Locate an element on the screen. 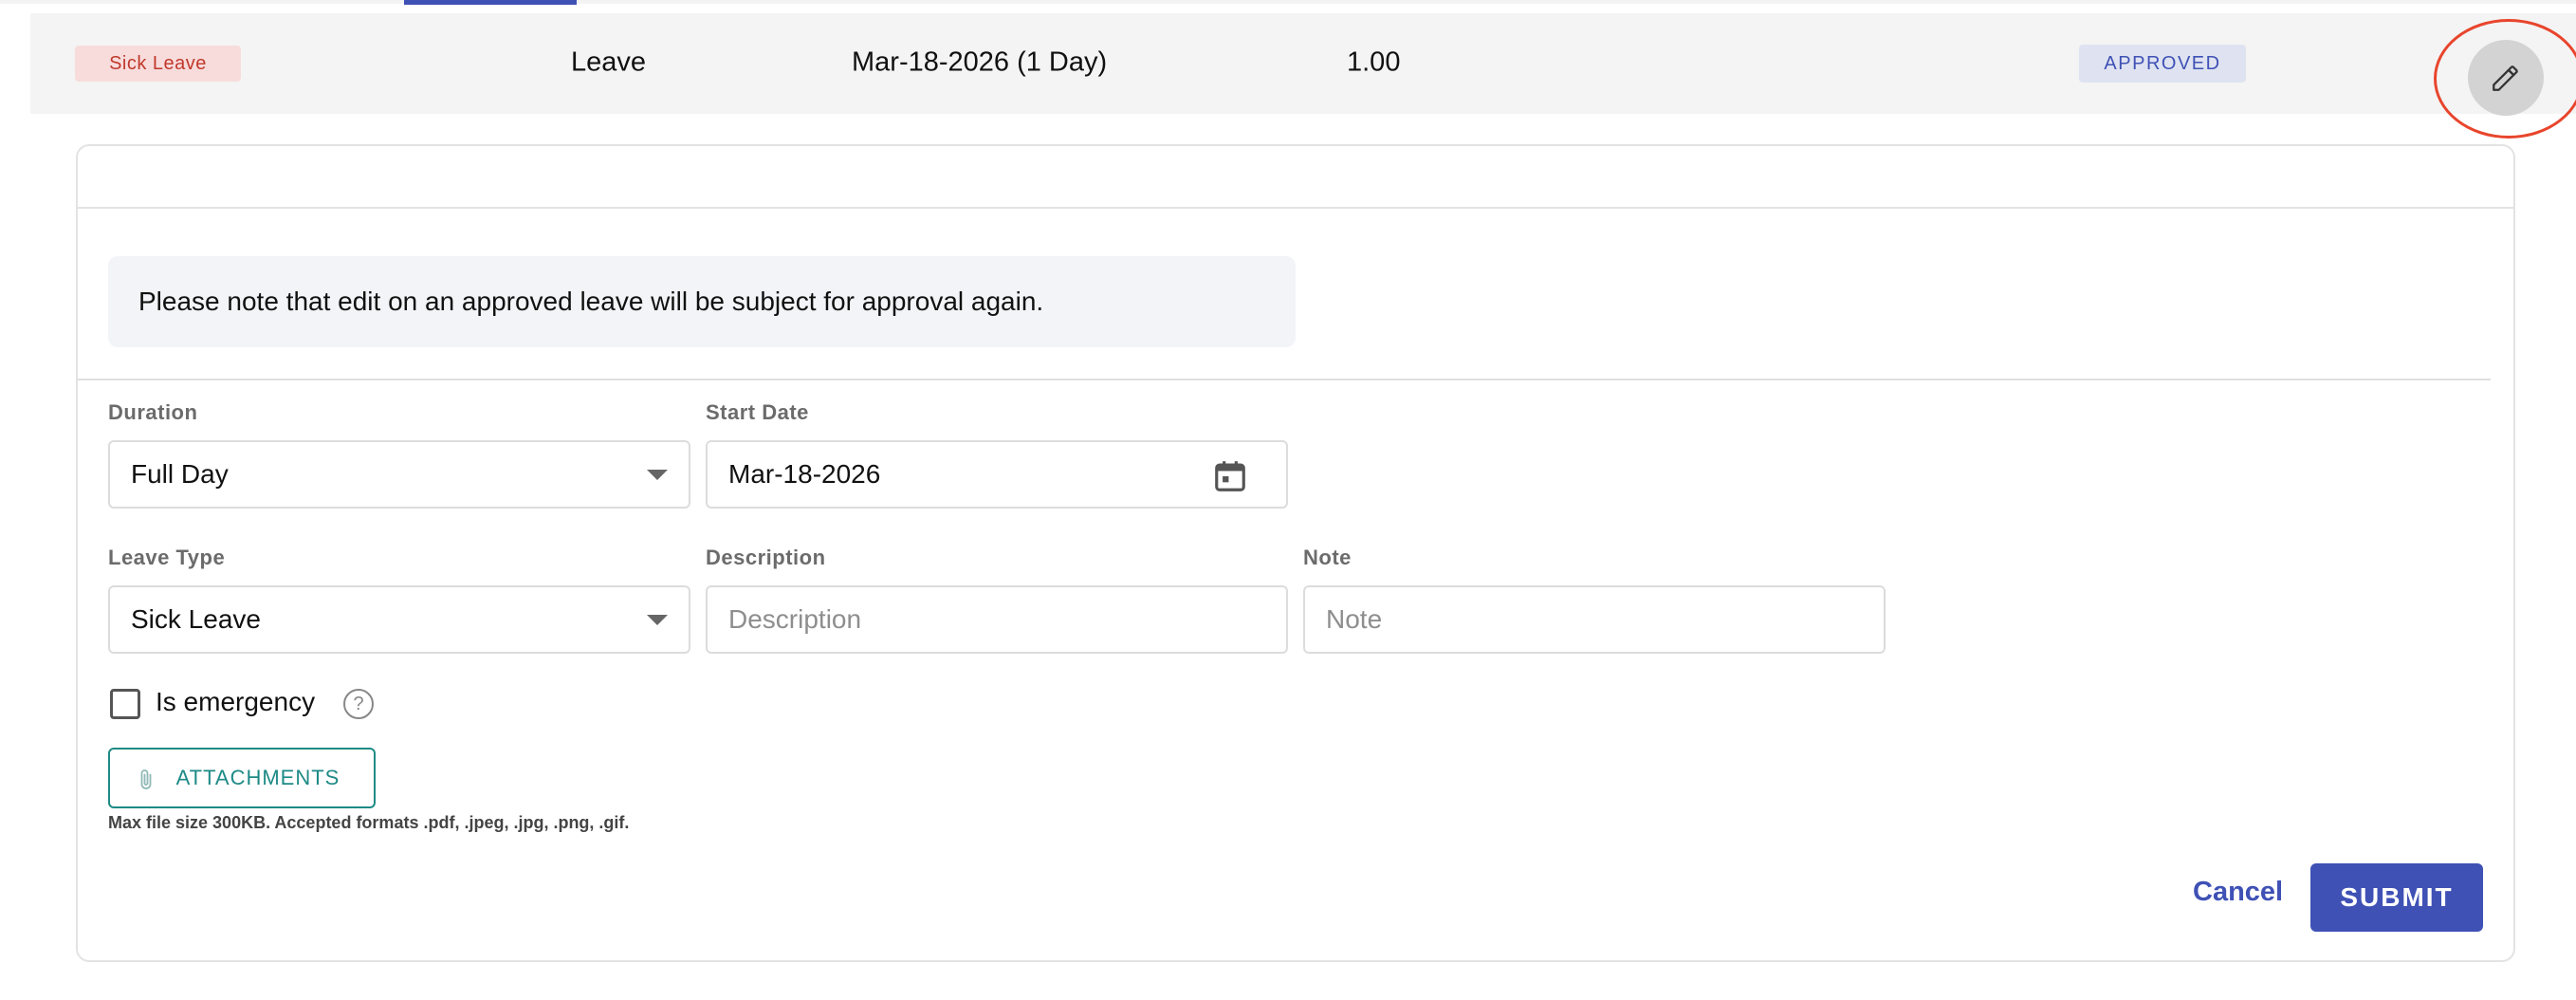 This screenshot has width=2576, height=1000. description-input: Description is located at coordinates (997, 619).